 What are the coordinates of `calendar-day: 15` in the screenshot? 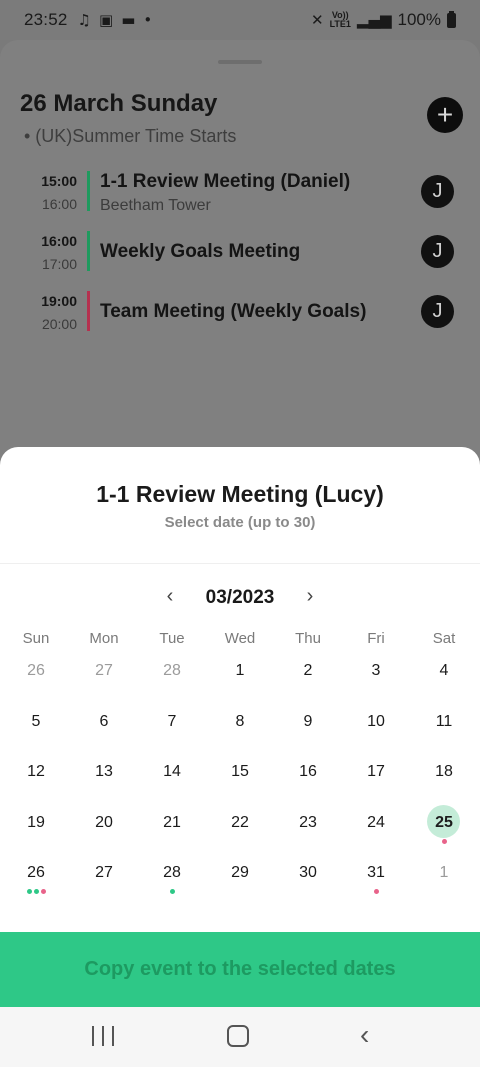 It's located at (240, 778).